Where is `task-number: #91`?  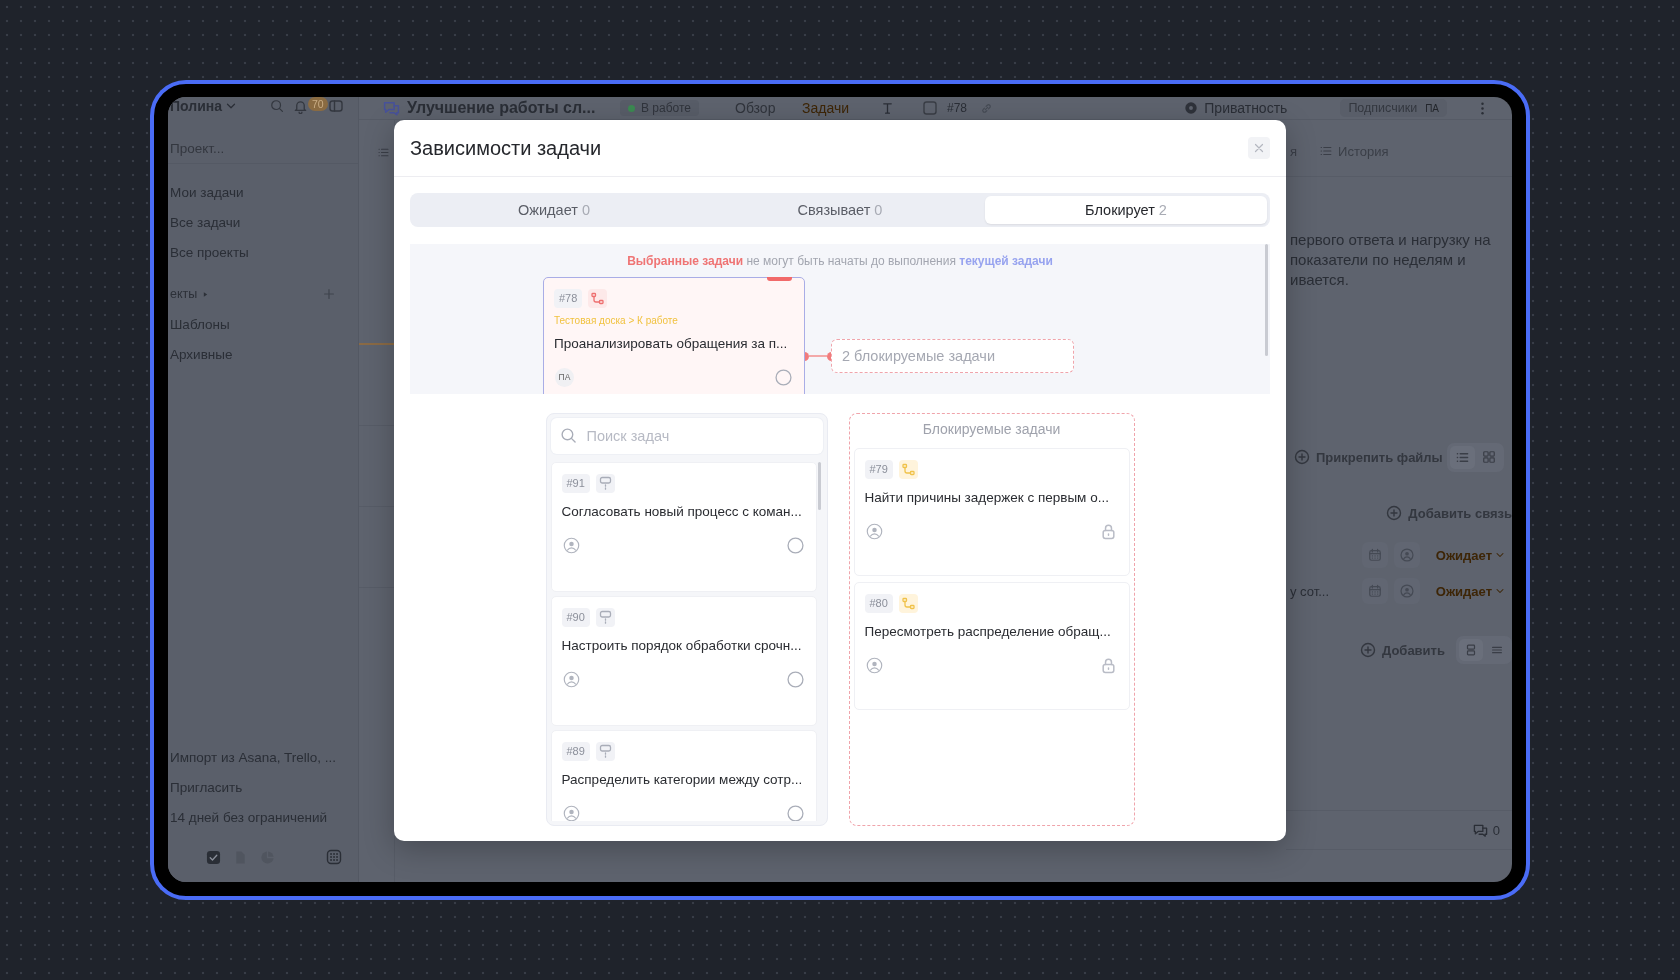 task-number: #91 is located at coordinates (575, 483).